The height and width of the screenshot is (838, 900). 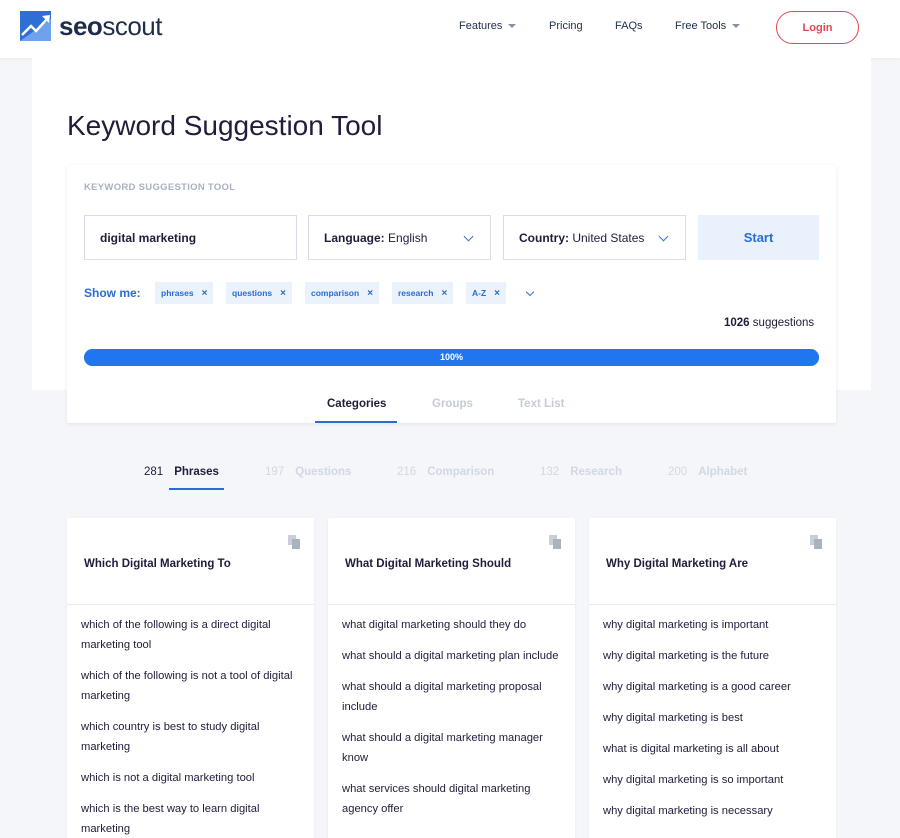 I want to click on category-name: Questions, so click(x=323, y=472).